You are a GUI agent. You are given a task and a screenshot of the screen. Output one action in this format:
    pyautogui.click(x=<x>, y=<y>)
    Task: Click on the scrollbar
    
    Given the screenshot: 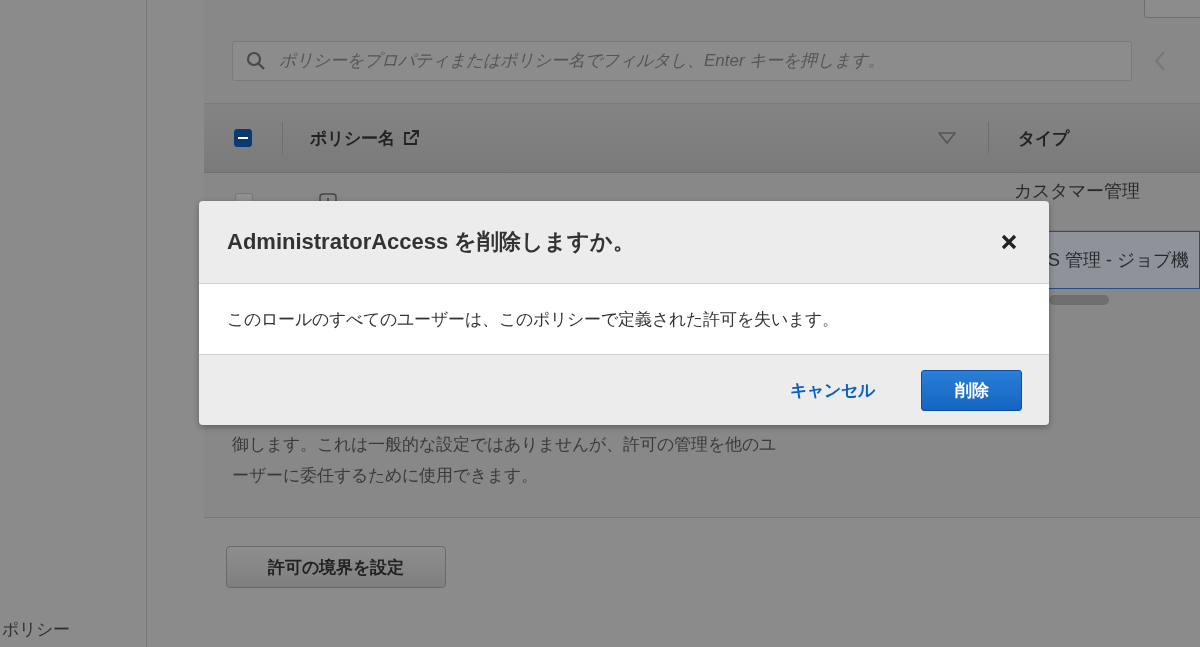 What is the action you would take?
    pyautogui.click(x=1079, y=300)
    